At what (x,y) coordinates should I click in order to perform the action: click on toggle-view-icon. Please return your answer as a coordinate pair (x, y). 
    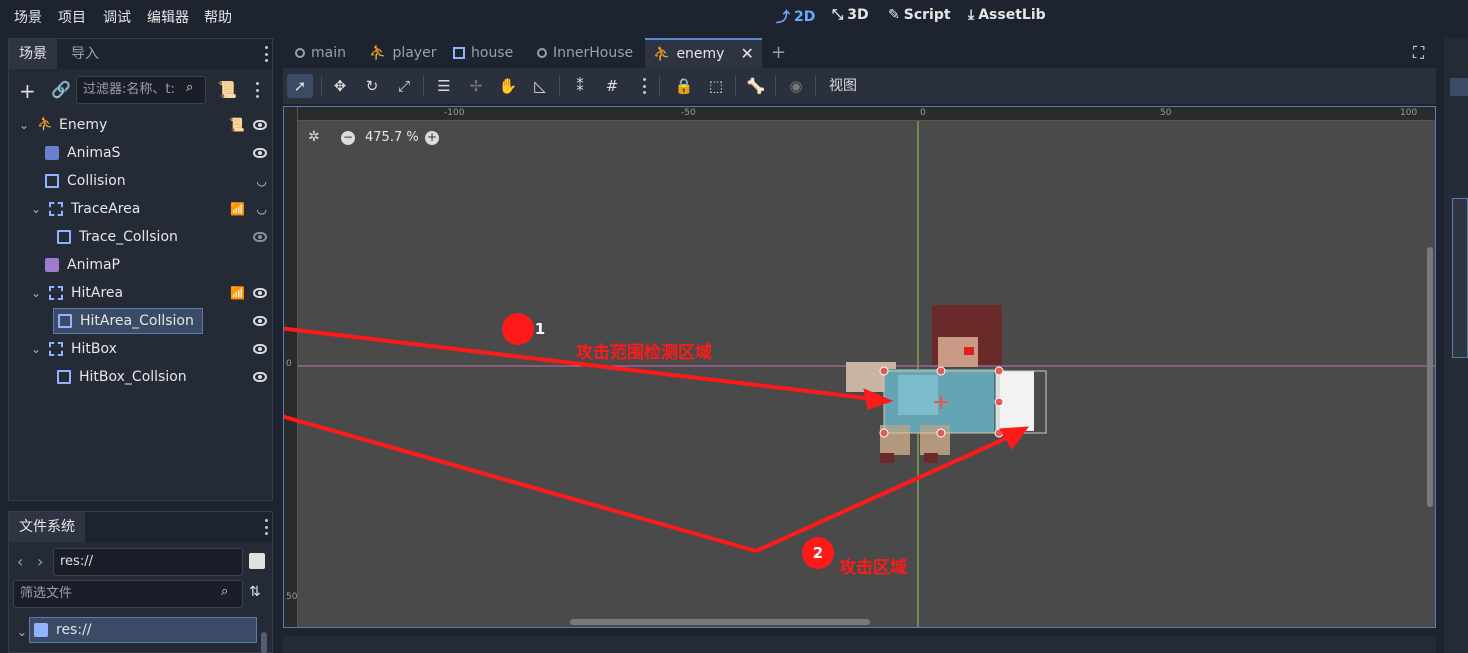
    Looking at the image, I should click on (257, 561).